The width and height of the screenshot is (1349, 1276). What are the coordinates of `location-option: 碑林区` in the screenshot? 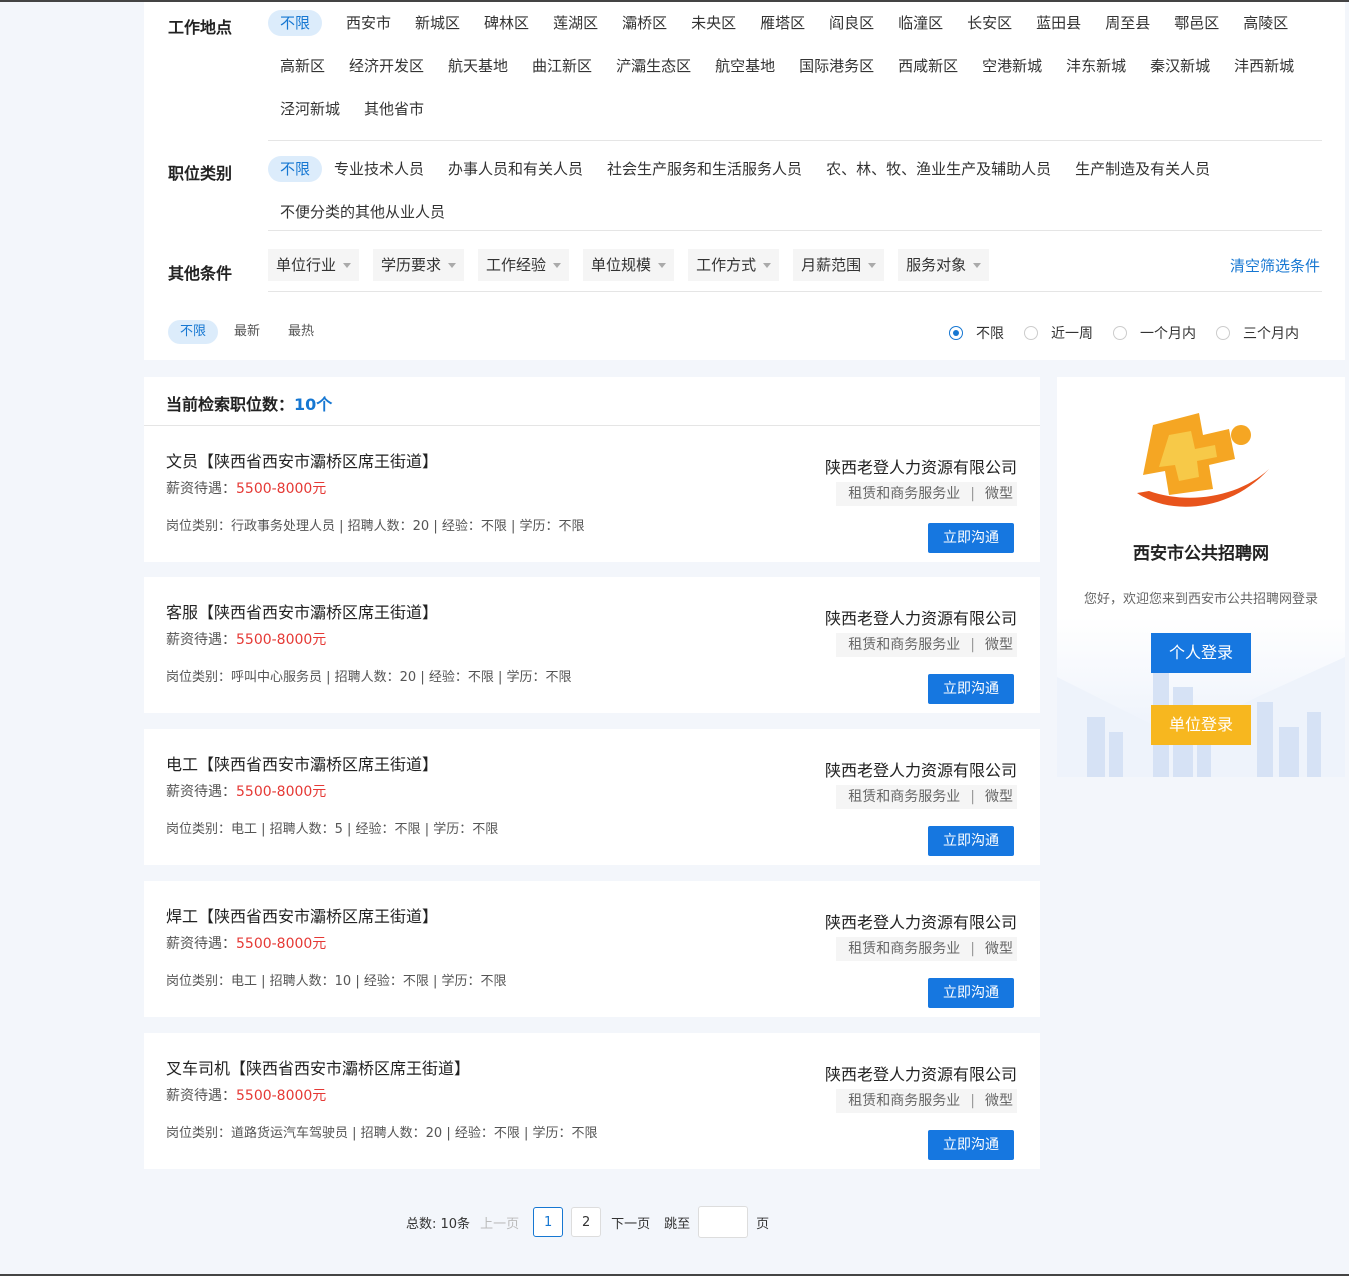 It's located at (506, 23).